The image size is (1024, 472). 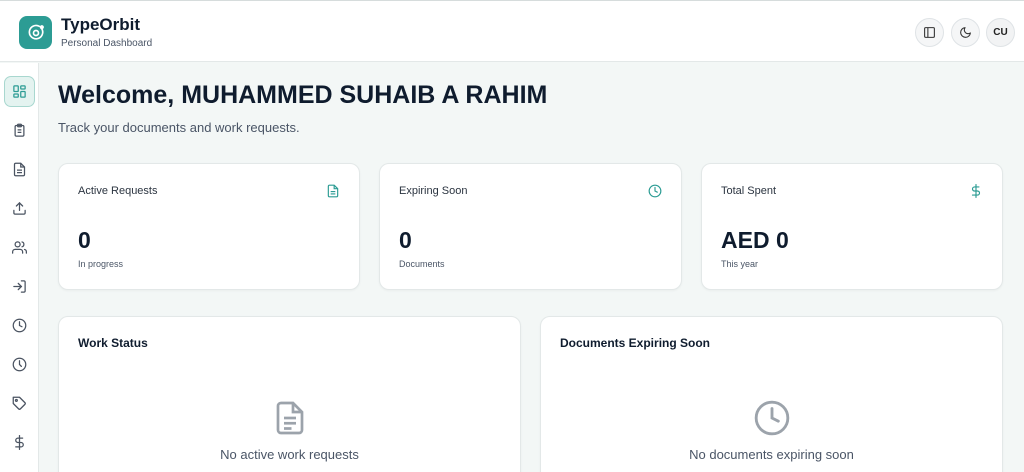 I want to click on page-subtitle: Track your documents and work requests., so click(x=179, y=127).